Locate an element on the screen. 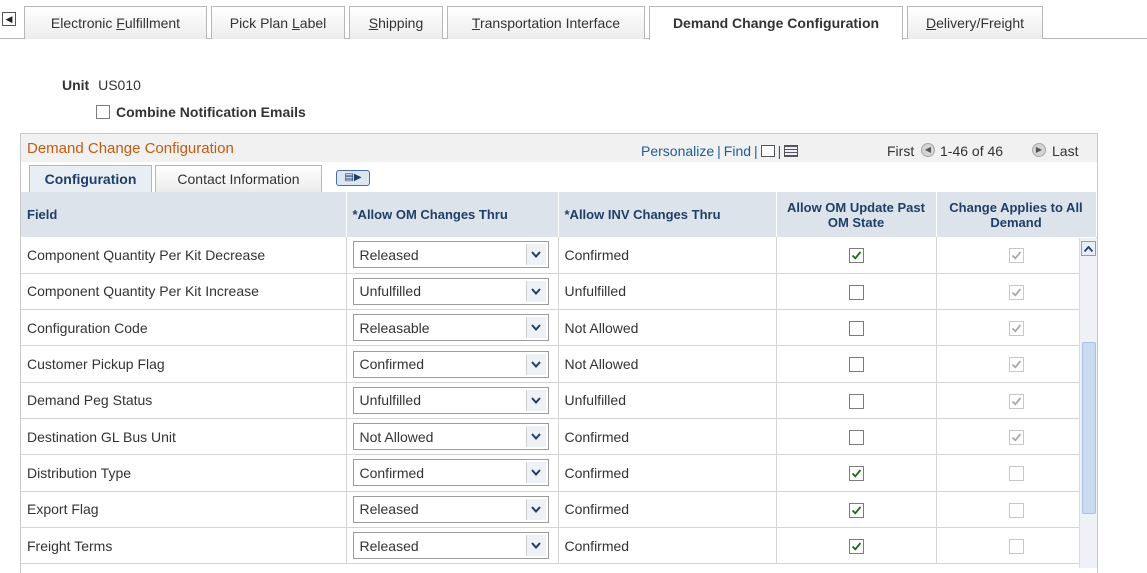 The height and width of the screenshot is (573, 1147). om-changes-dropdown: Not Allowed is located at coordinates (450, 437).